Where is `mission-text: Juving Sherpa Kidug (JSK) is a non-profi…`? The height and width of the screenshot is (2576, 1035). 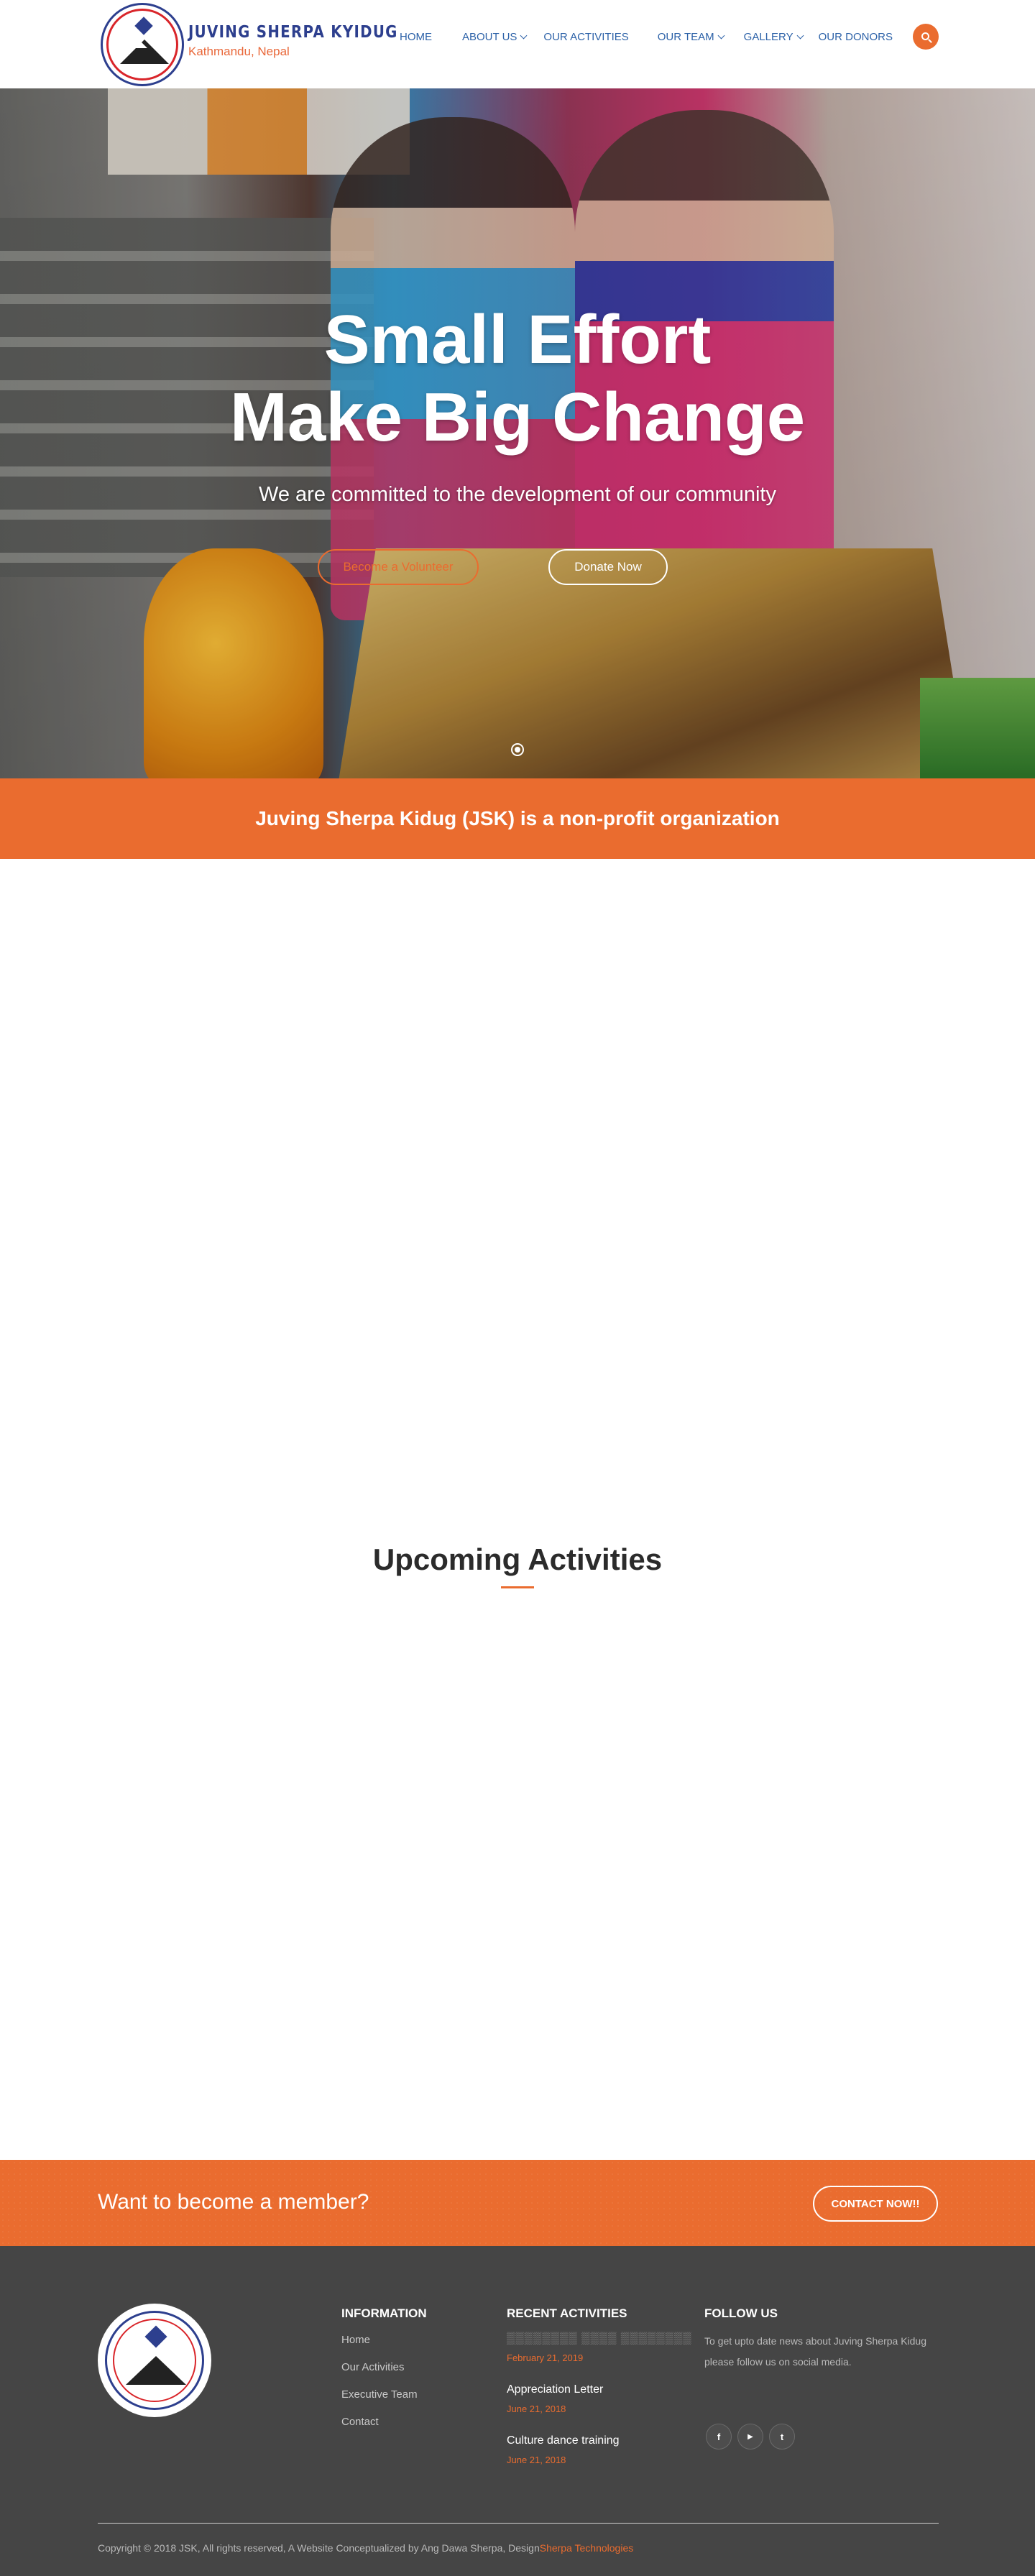
mission-text: Juving Sherpa Kidug (JSK) is a non-profi… is located at coordinates (517, 818).